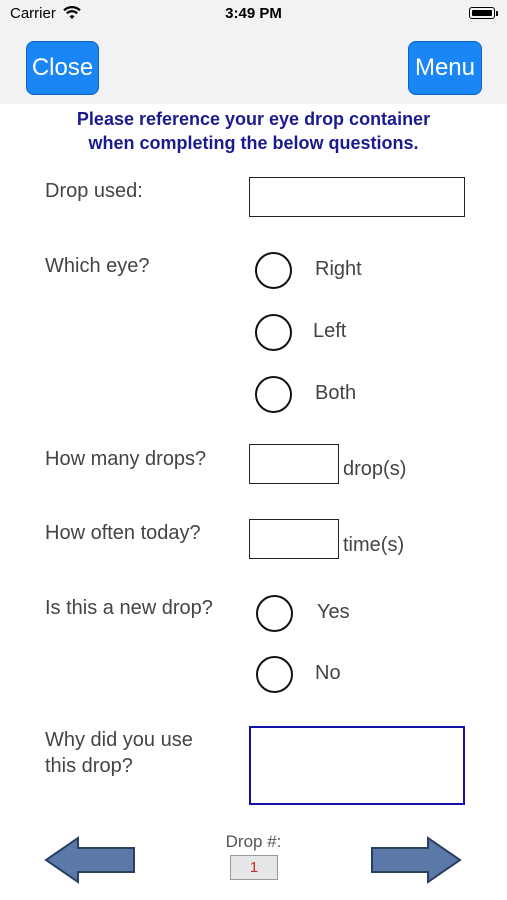 The image size is (507, 900). What do you see at coordinates (330, 331) in the screenshot?
I see `option-left-label: Left` at bounding box center [330, 331].